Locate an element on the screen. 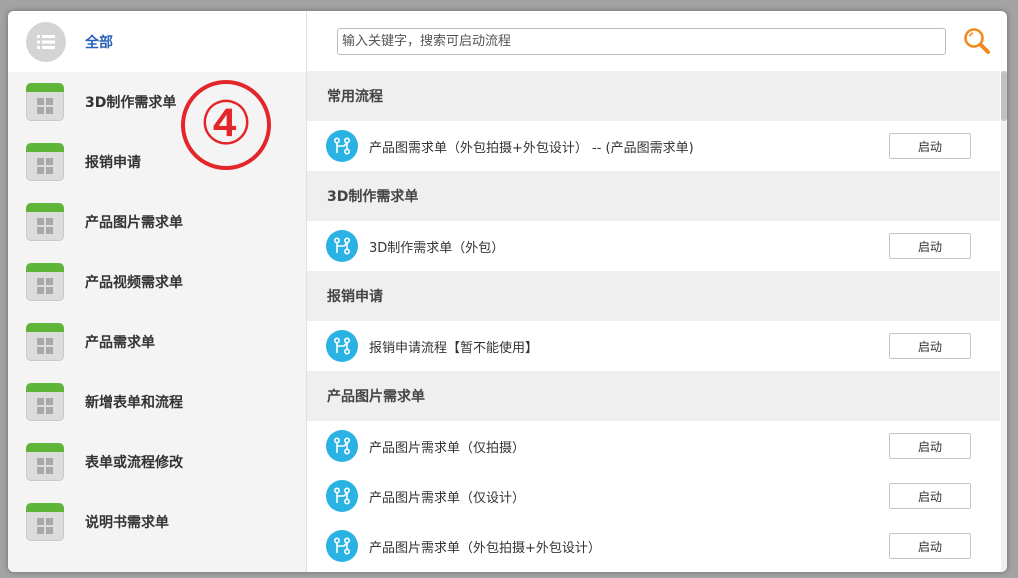  sidebar-item-new-form: 新增表单和流程 is located at coordinates (157, 402).